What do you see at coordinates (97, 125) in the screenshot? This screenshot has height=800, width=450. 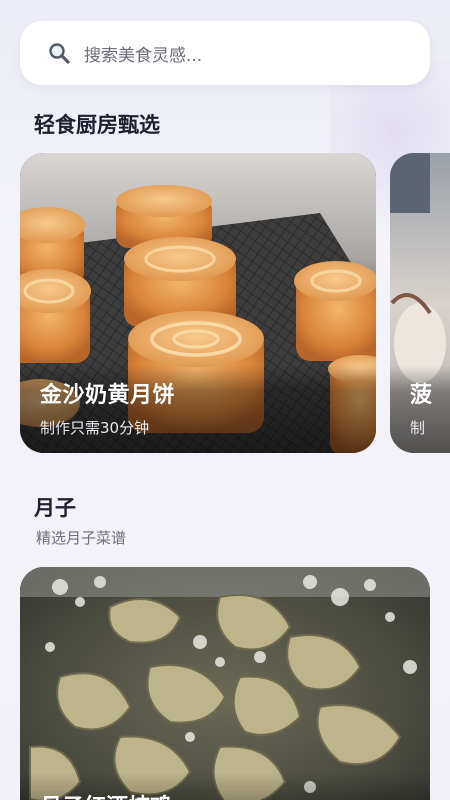 I see `section-title-featured: 轻食厨房甄选` at bounding box center [97, 125].